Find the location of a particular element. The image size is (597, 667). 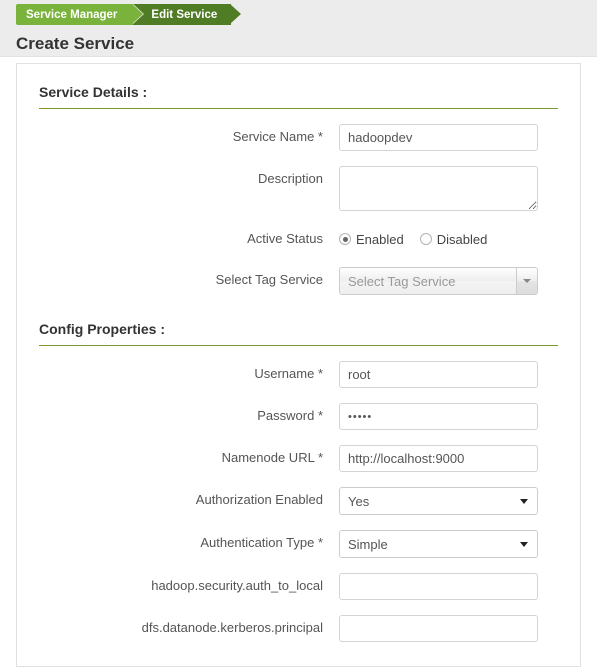

radio-unselected-icon is located at coordinates (425, 239).